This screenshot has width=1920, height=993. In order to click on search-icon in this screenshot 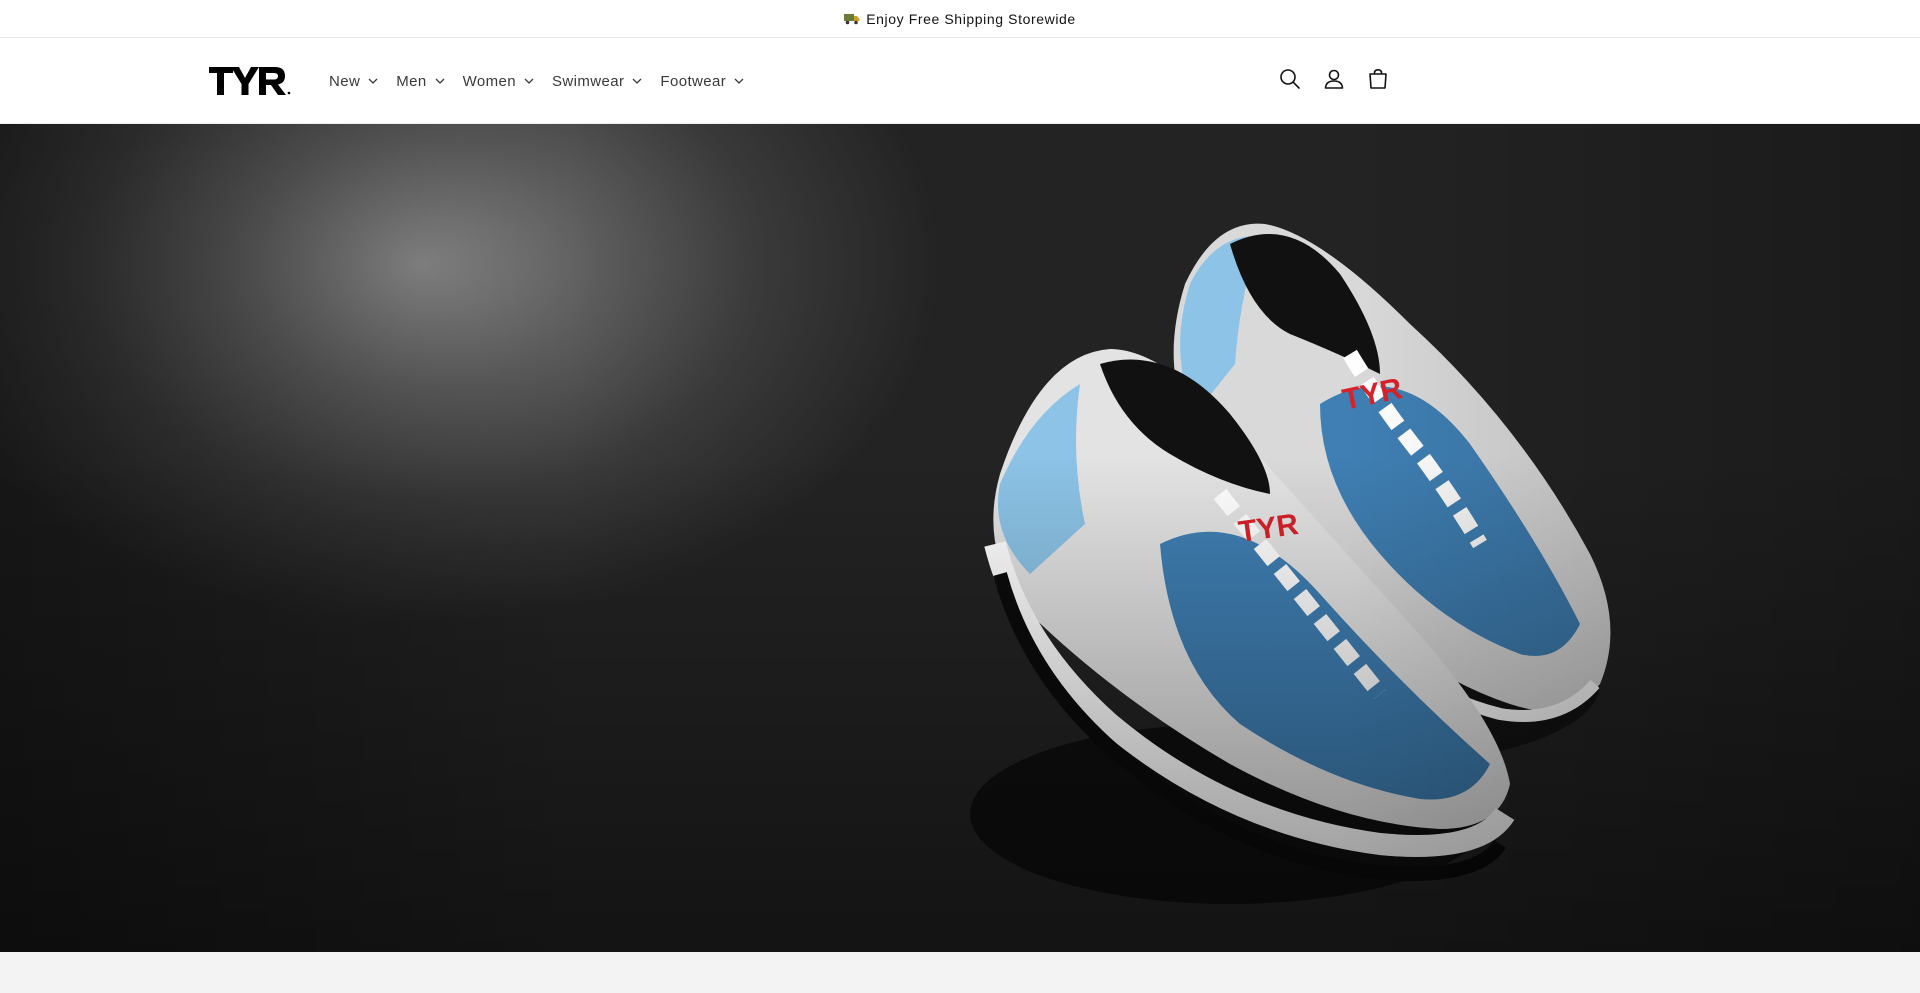, I will do `click(1290, 81)`.